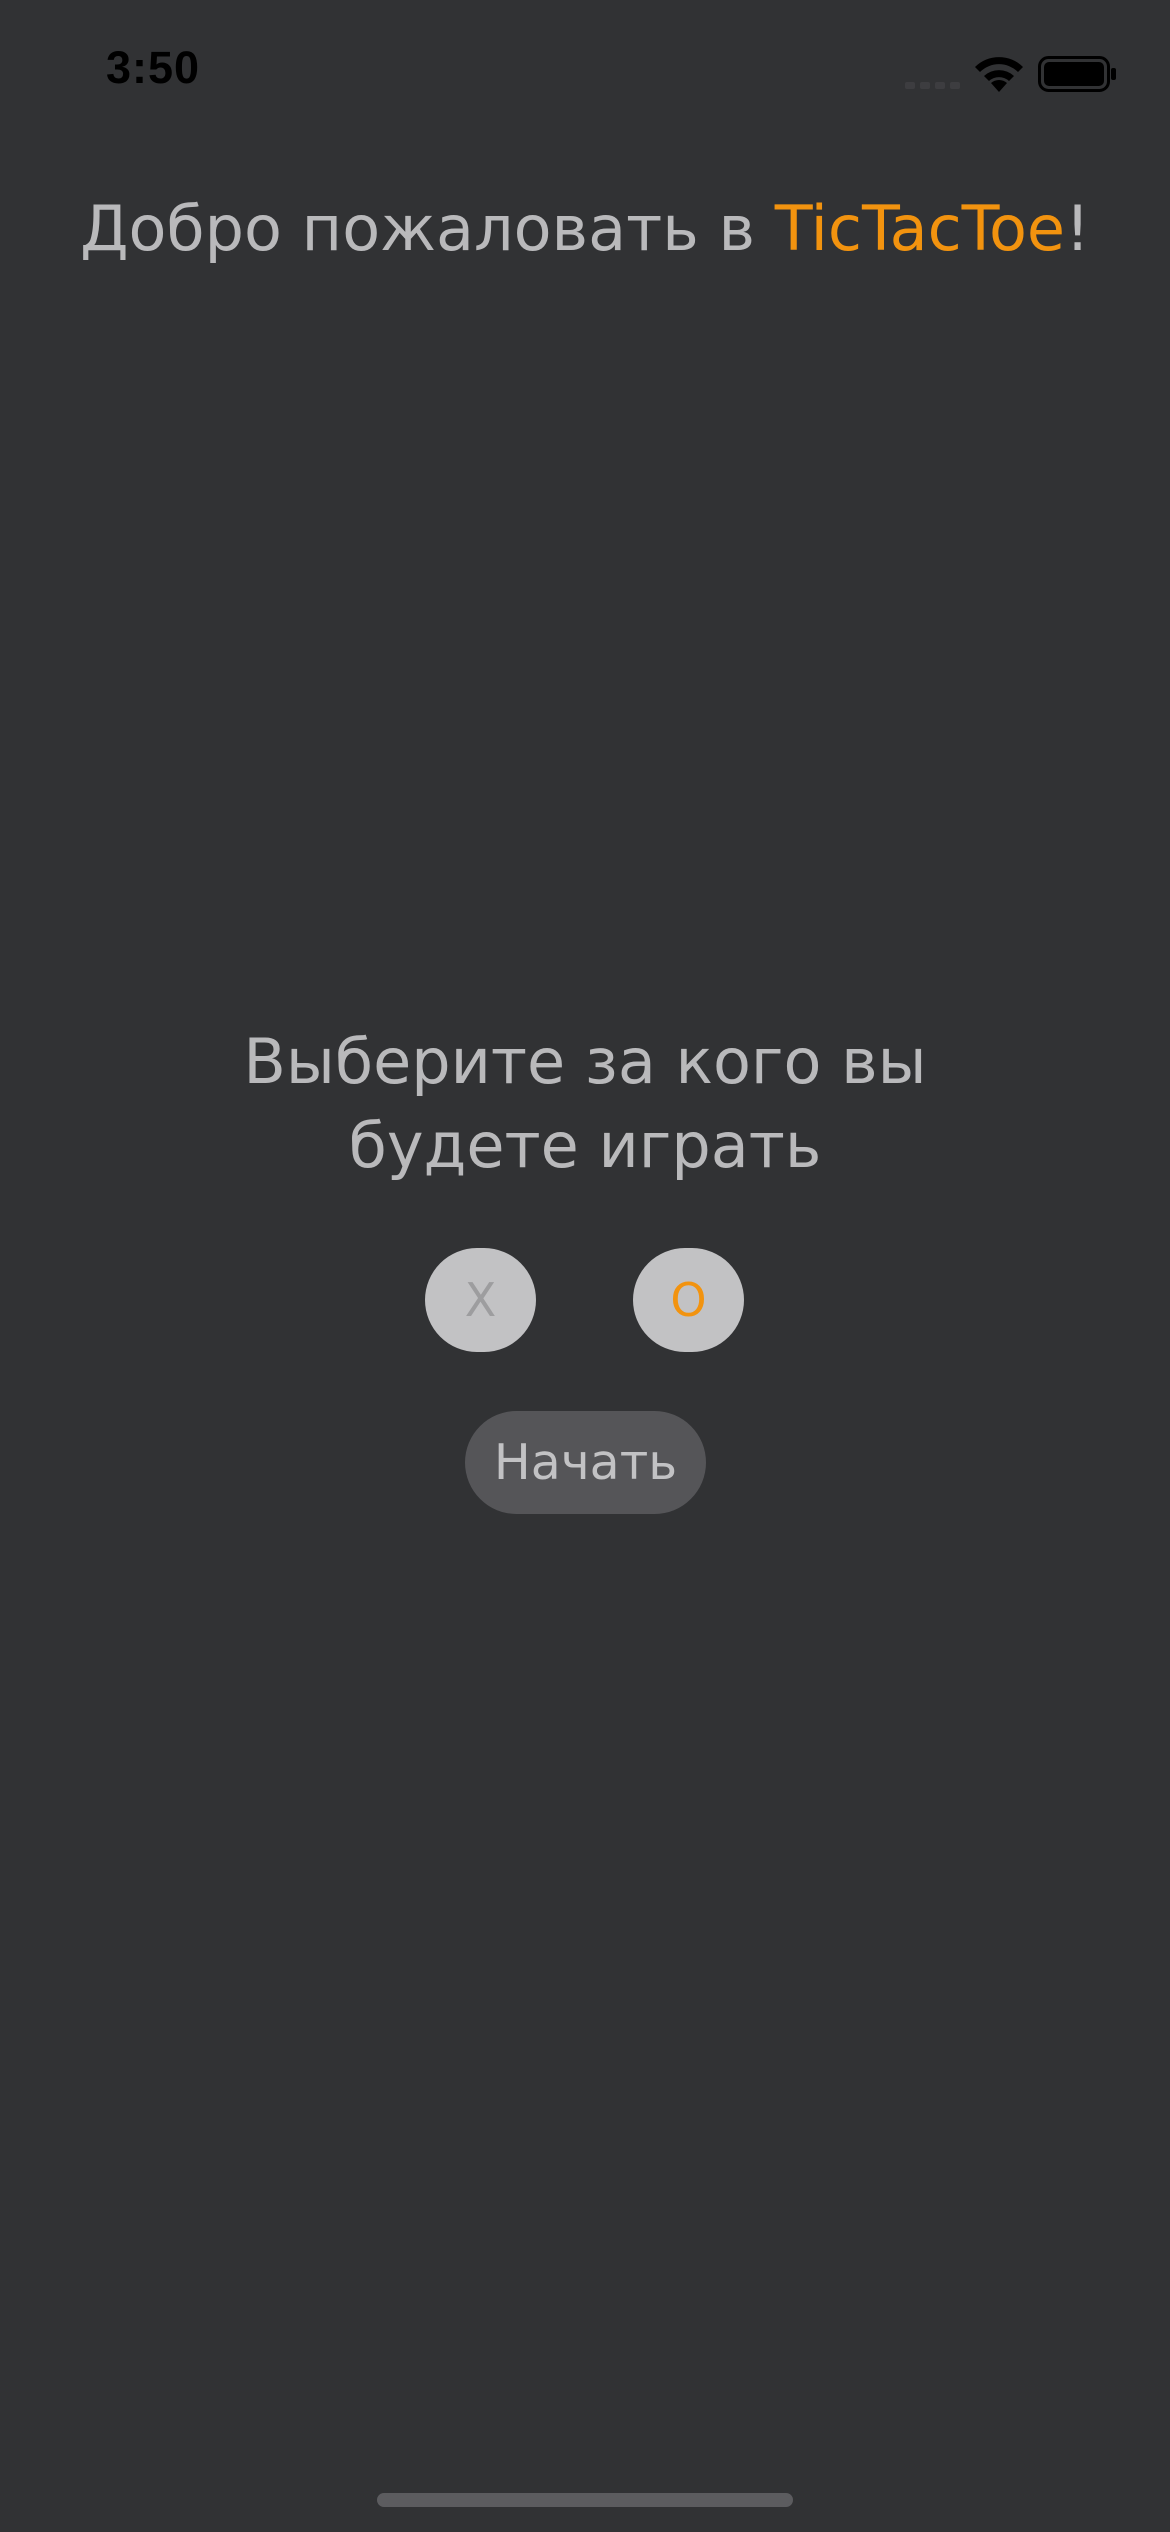  What do you see at coordinates (1077, 228) in the screenshot?
I see `welcome-title-suffix: !` at bounding box center [1077, 228].